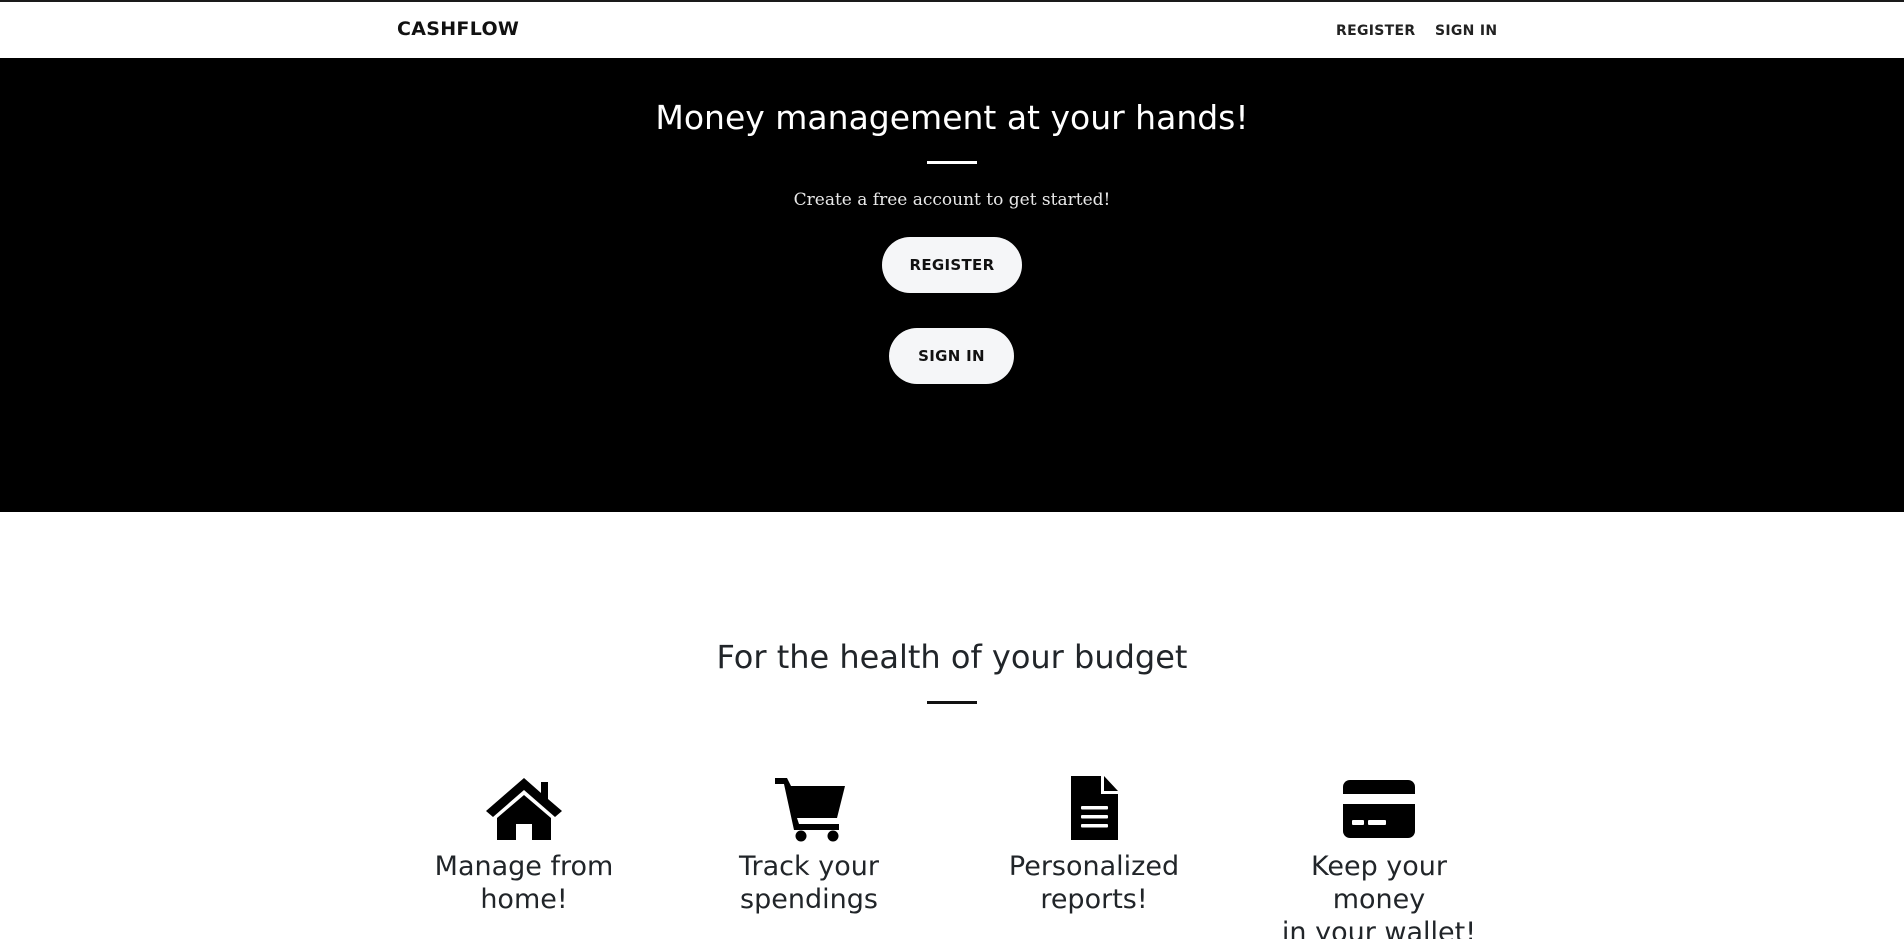  What do you see at coordinates (1378, 883) in the screenshot?
I see `feature-label-line1: Keep your money` at bounding box center [1378, 883].